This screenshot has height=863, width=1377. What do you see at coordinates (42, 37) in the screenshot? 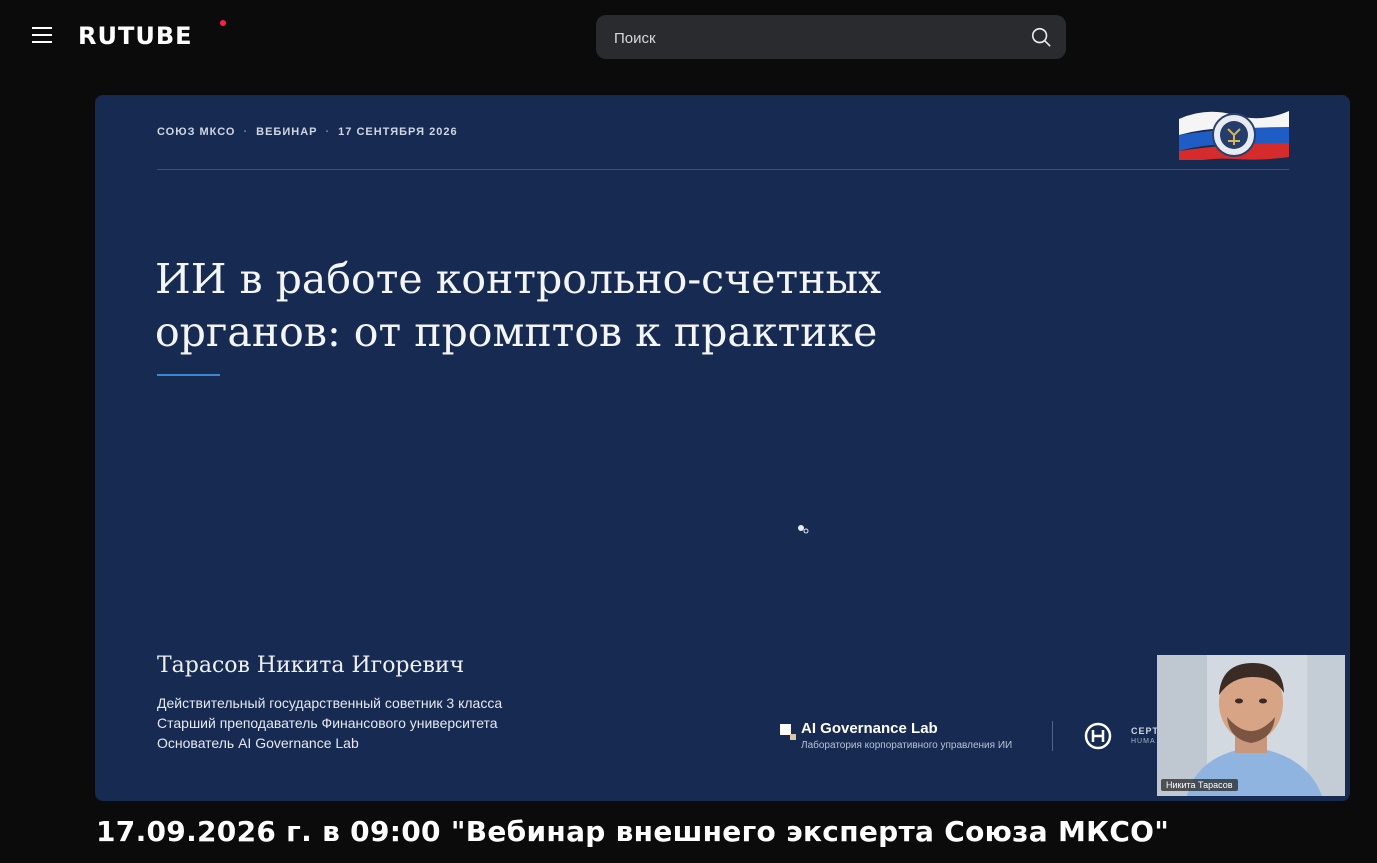
I see `menu-icon` at bounding box center [42, 37].